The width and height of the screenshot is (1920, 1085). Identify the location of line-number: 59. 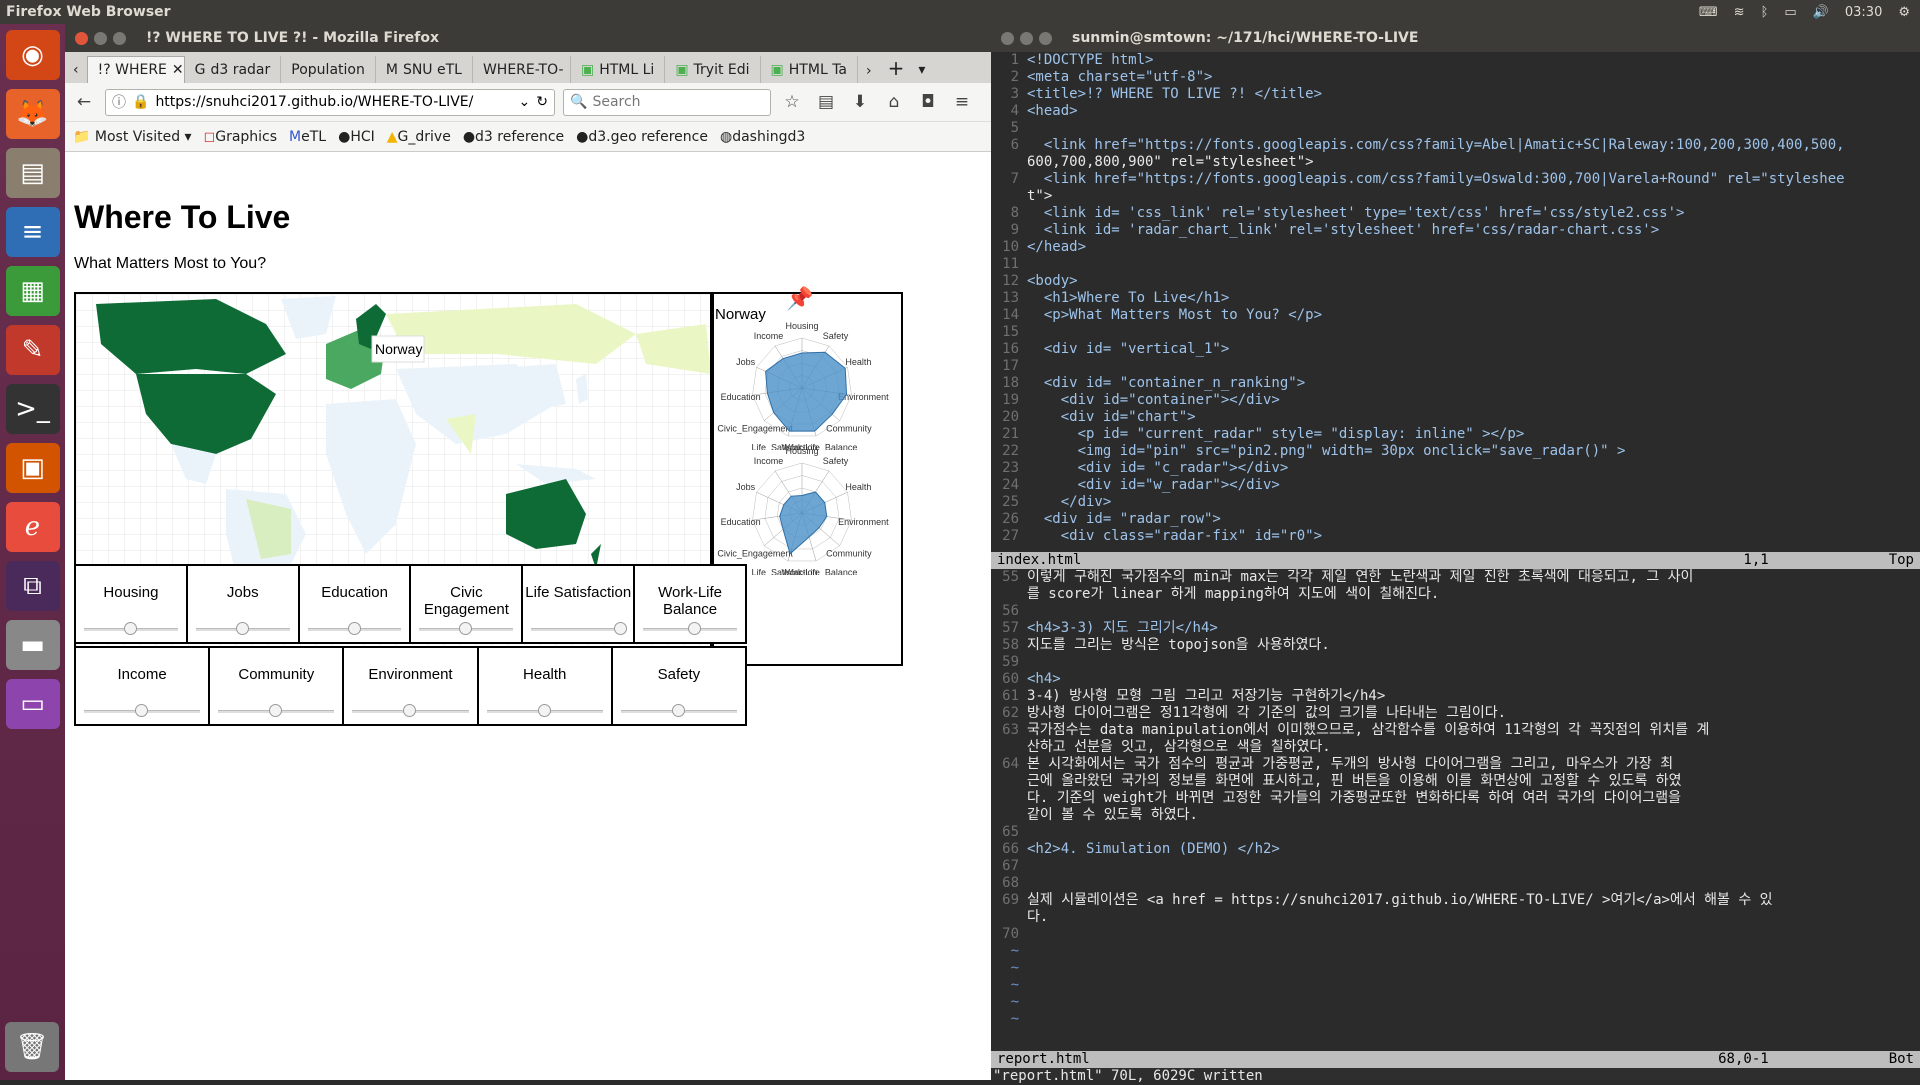
(1010, 662).